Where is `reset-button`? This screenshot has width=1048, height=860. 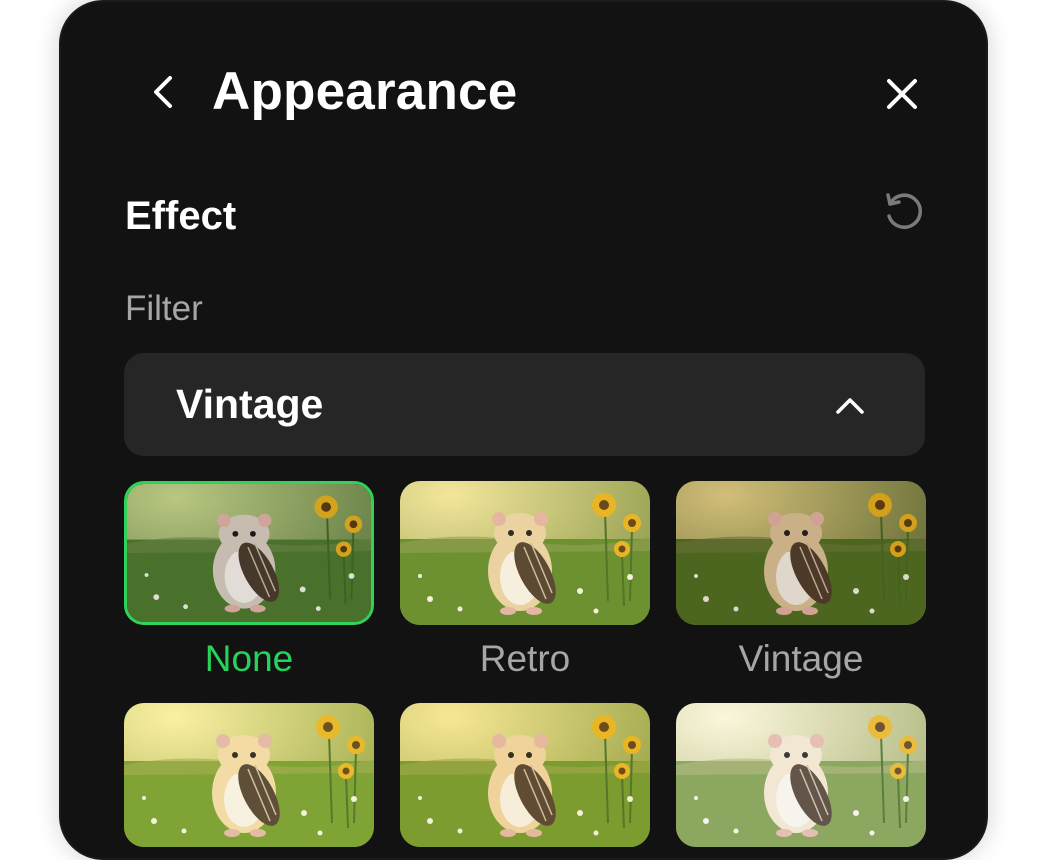
reset-button is located at coordinates (904, 212).